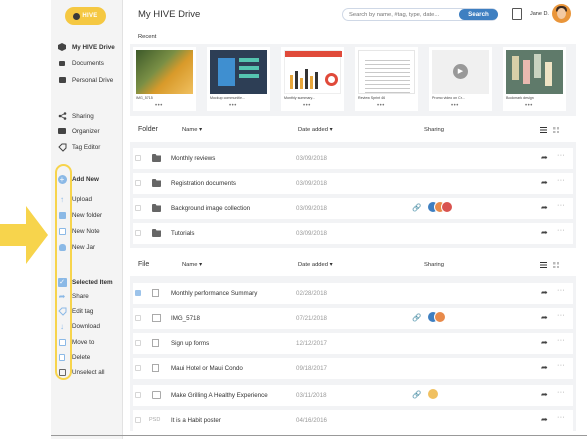  I want to click on sidebar-item-my-hive-drive: My HIVE Drive, so click(87, 47).